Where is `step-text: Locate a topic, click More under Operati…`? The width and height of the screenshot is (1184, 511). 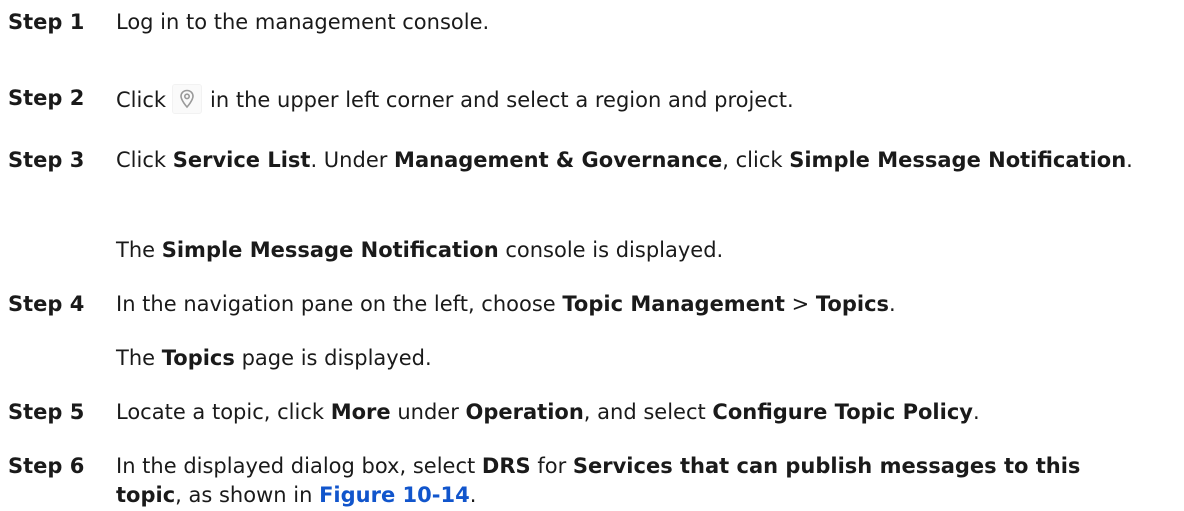 step-text: Locate a topic, click More under Operati… is located at coordinates (548, 412).